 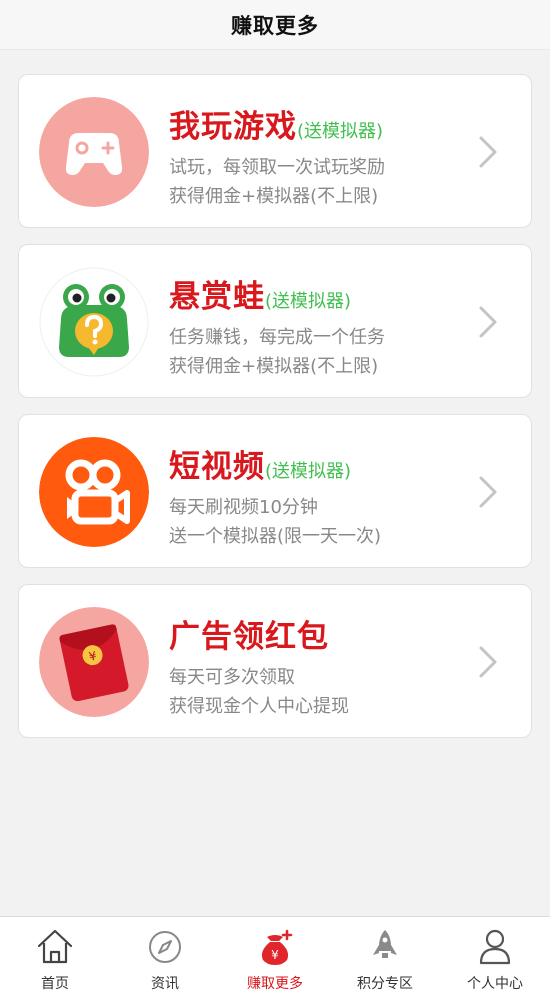 I want to click on card-title-row: 悬赏蛙(送模拟器), so click(x=260, y=293).